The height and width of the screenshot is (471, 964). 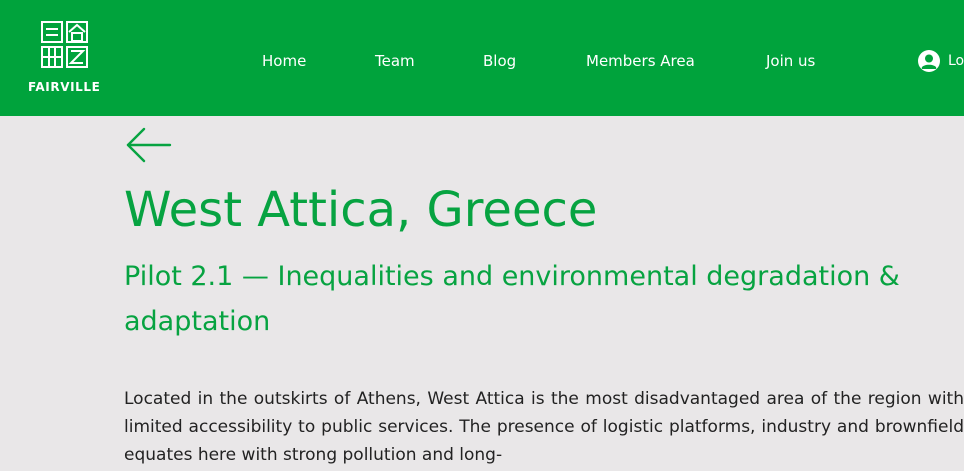 What do you see at coordinates (956, 61) in the screenshot?
I see `login-label: Lo` at bounding box center [956, 61].